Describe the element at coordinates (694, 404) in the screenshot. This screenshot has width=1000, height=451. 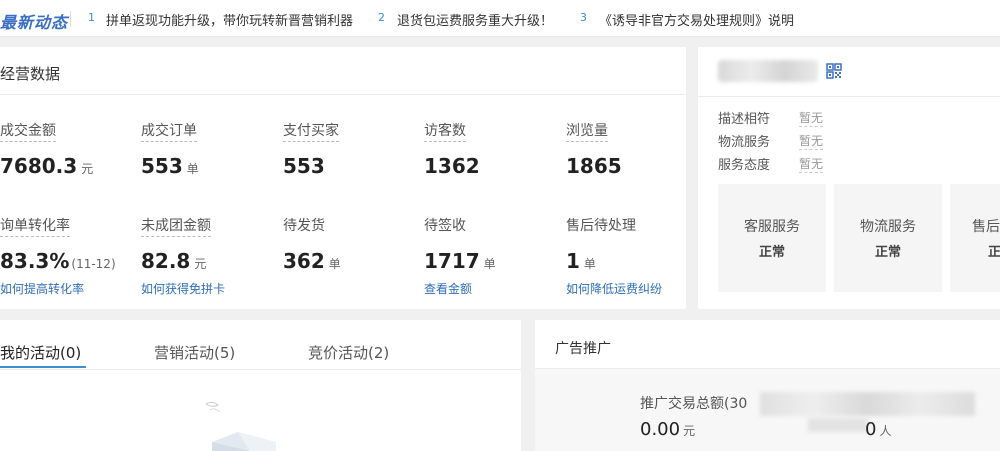
I see `ads-metric-label: 推广交易总额(30` at that location.